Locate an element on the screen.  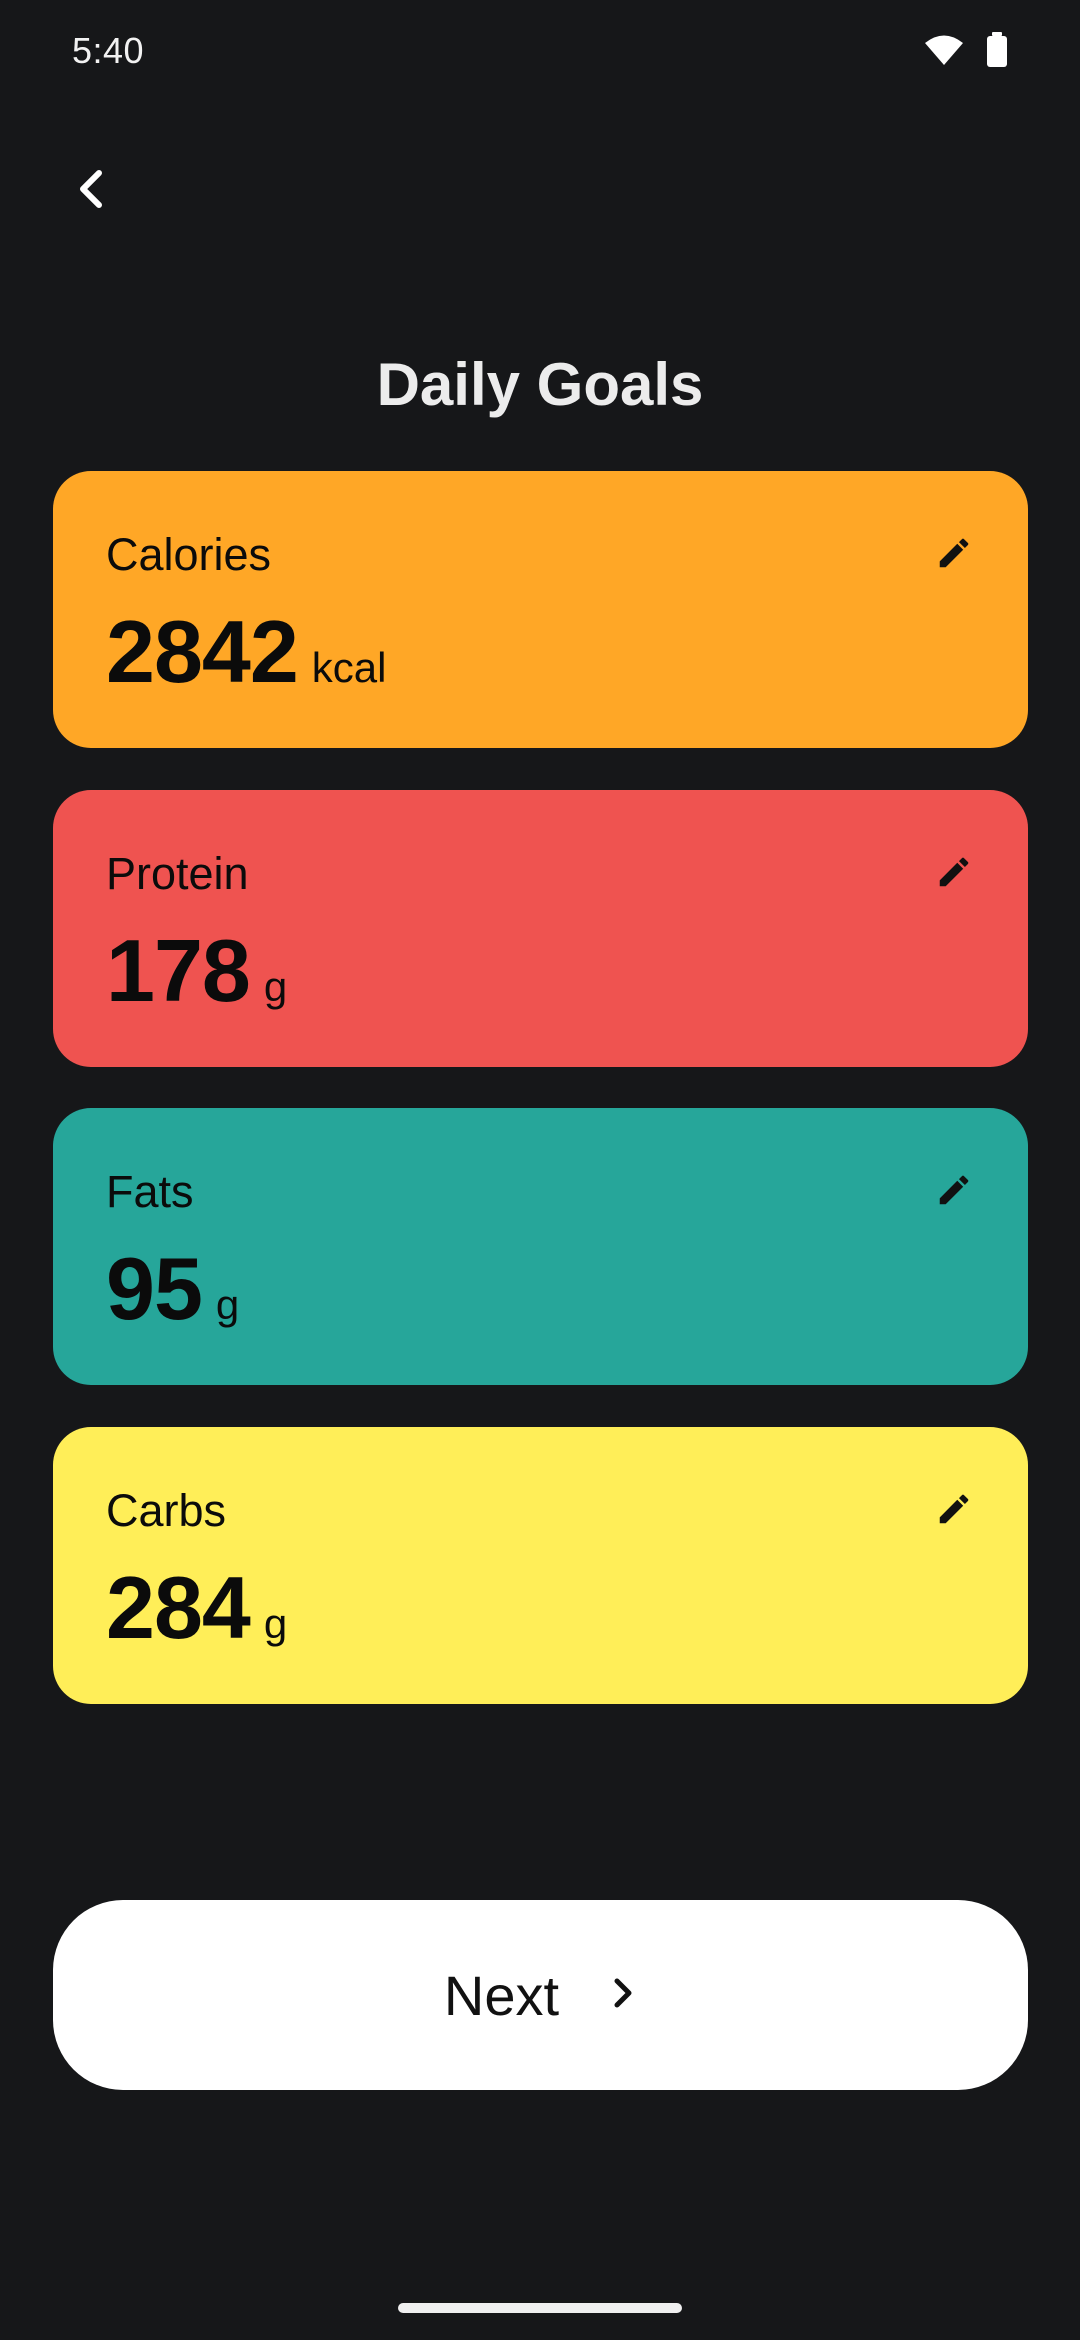
status-time: 5:40 is located at coordinates (108, 50).